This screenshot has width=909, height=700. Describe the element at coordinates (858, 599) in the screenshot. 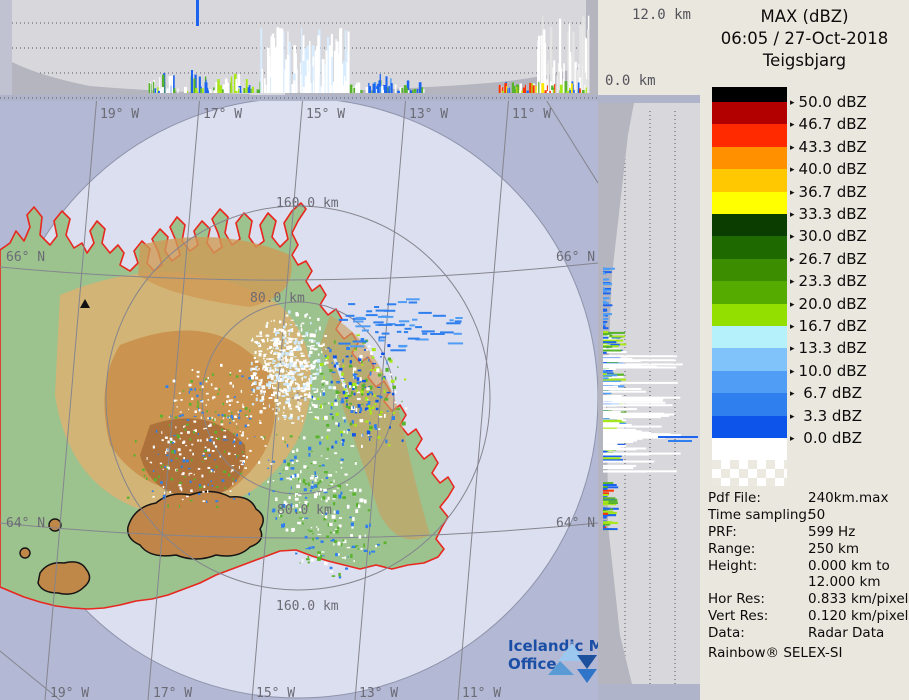

I see `metadata-value: 0.833 km/pixel` at that location.